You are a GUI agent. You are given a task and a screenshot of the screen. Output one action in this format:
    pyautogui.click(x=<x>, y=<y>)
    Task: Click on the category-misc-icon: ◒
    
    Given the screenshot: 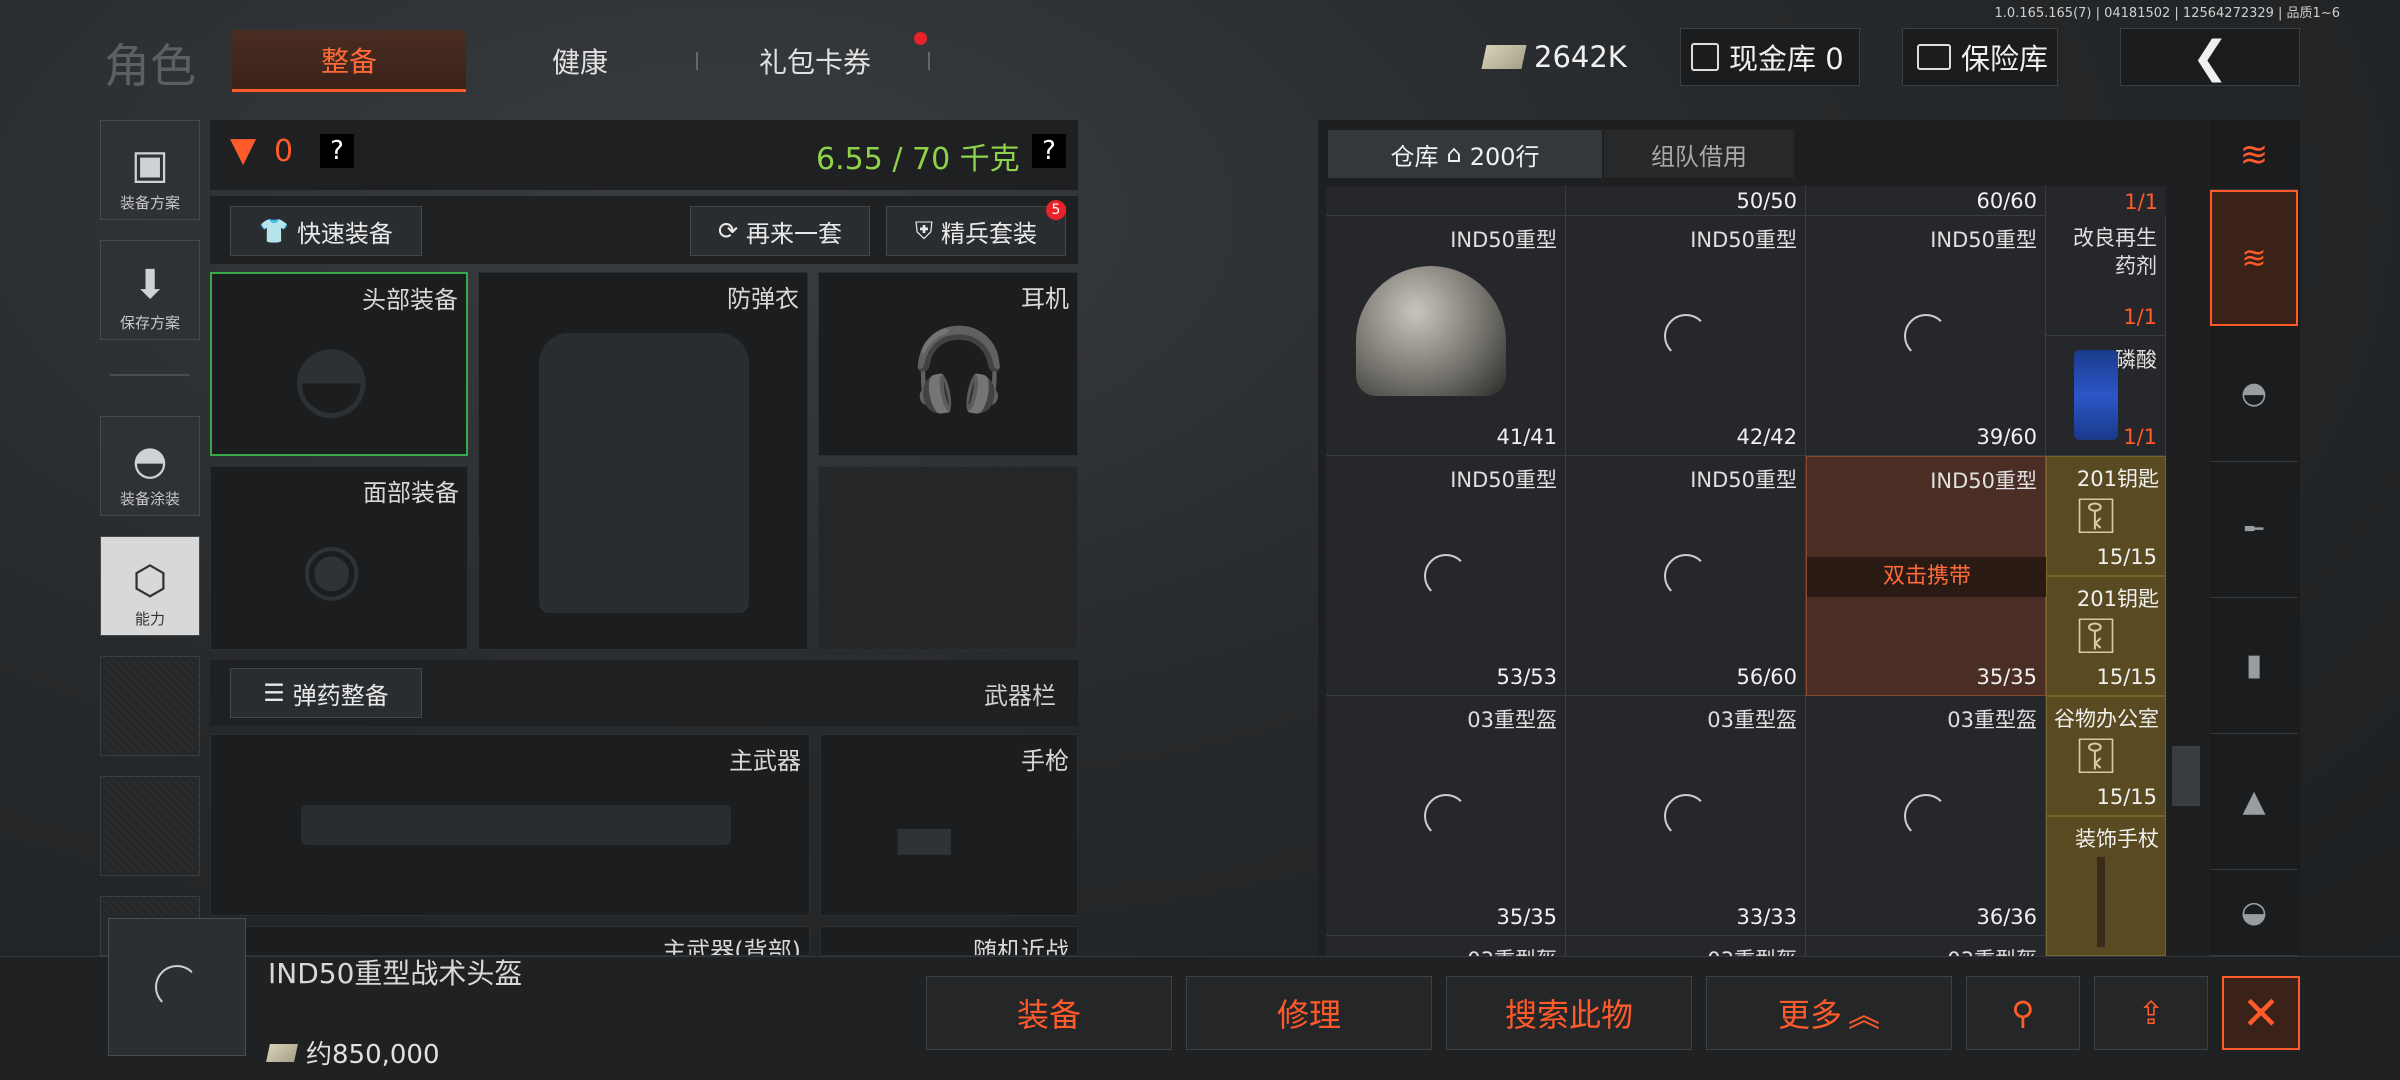 What is the action you would take?
    pyautogui.click(x=2254, y=913)
    